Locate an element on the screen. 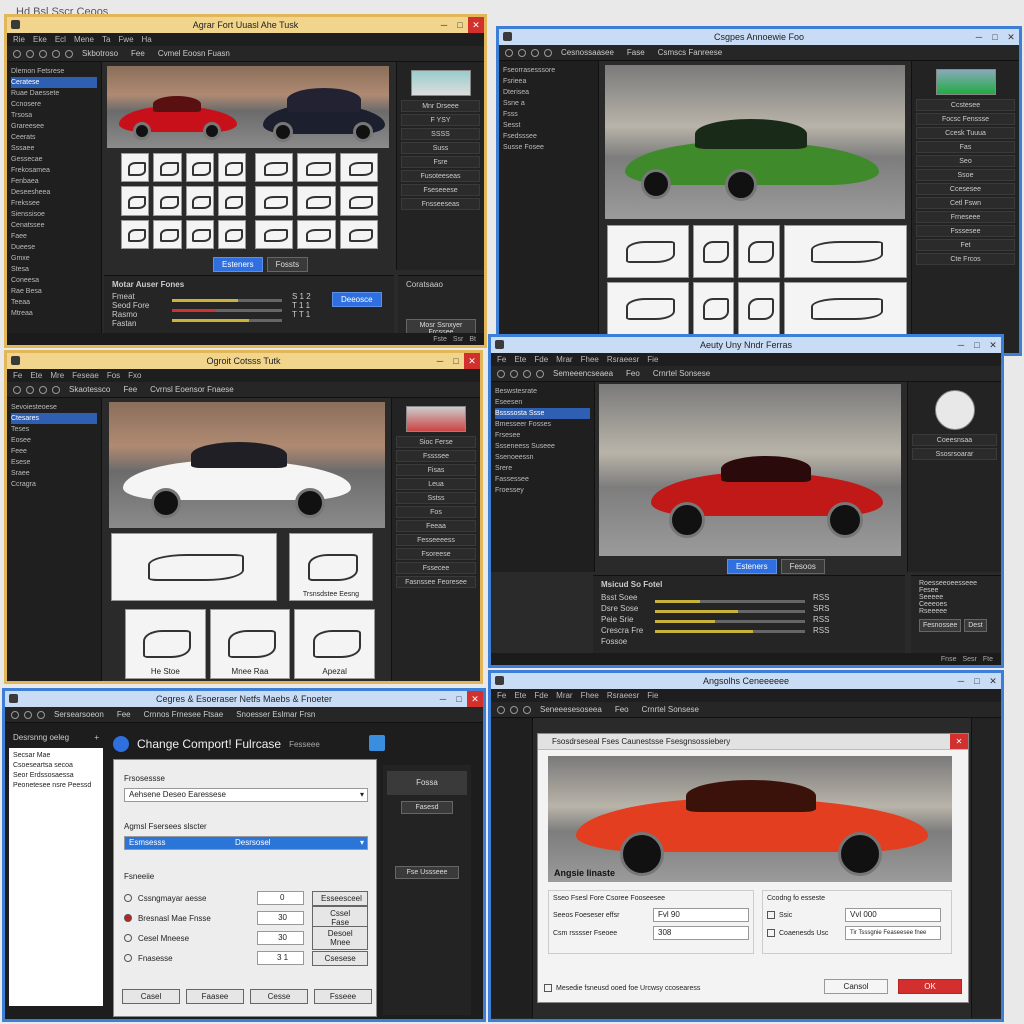  tree-node: Sesst is located at coordinates (548, 125).